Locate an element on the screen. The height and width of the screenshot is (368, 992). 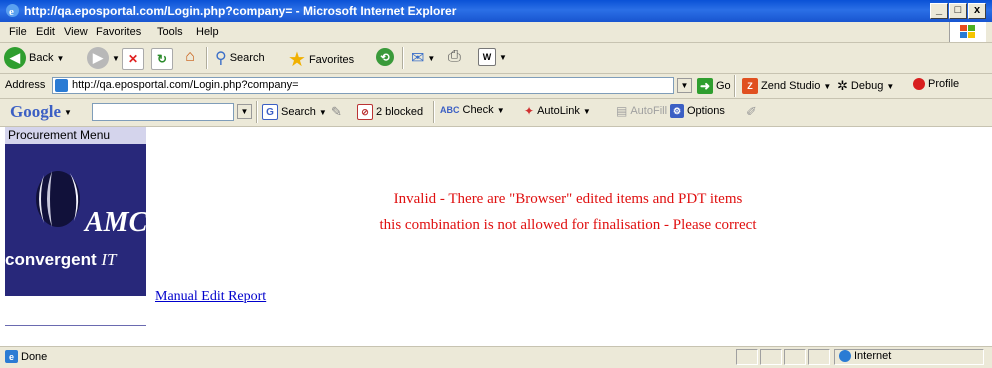
autolink-icon: ✦ is located at coordinates (529, 111).